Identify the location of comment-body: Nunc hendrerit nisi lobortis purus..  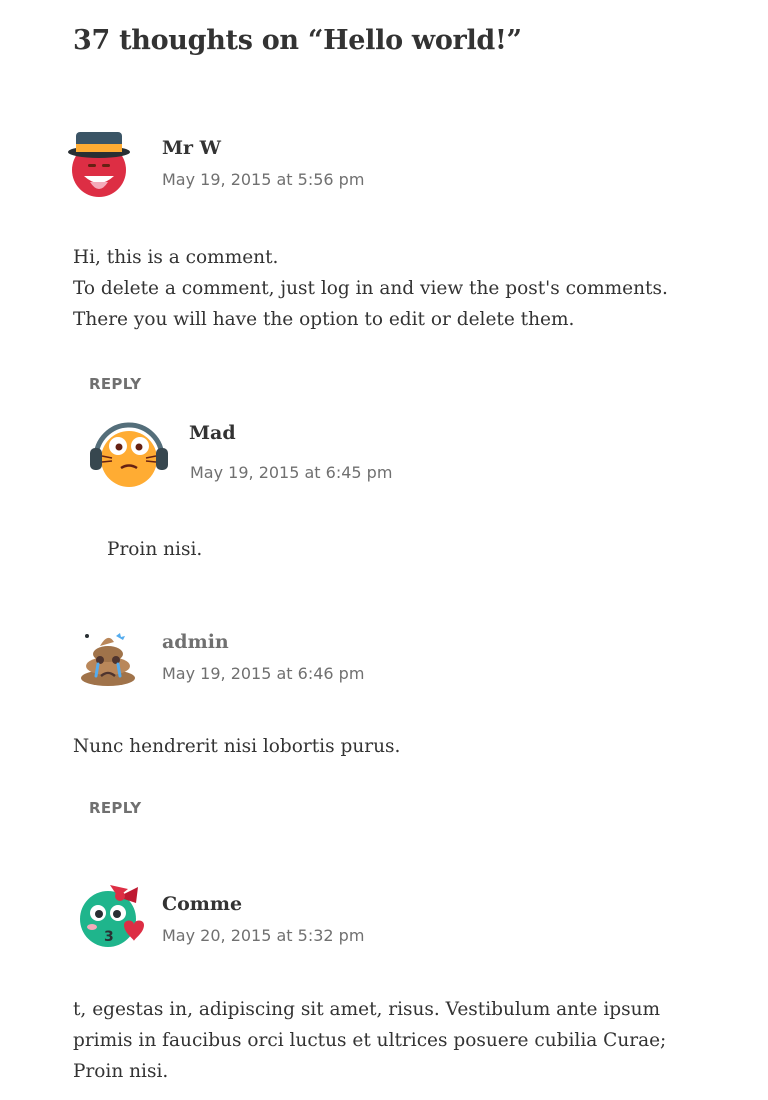
(393, 746).